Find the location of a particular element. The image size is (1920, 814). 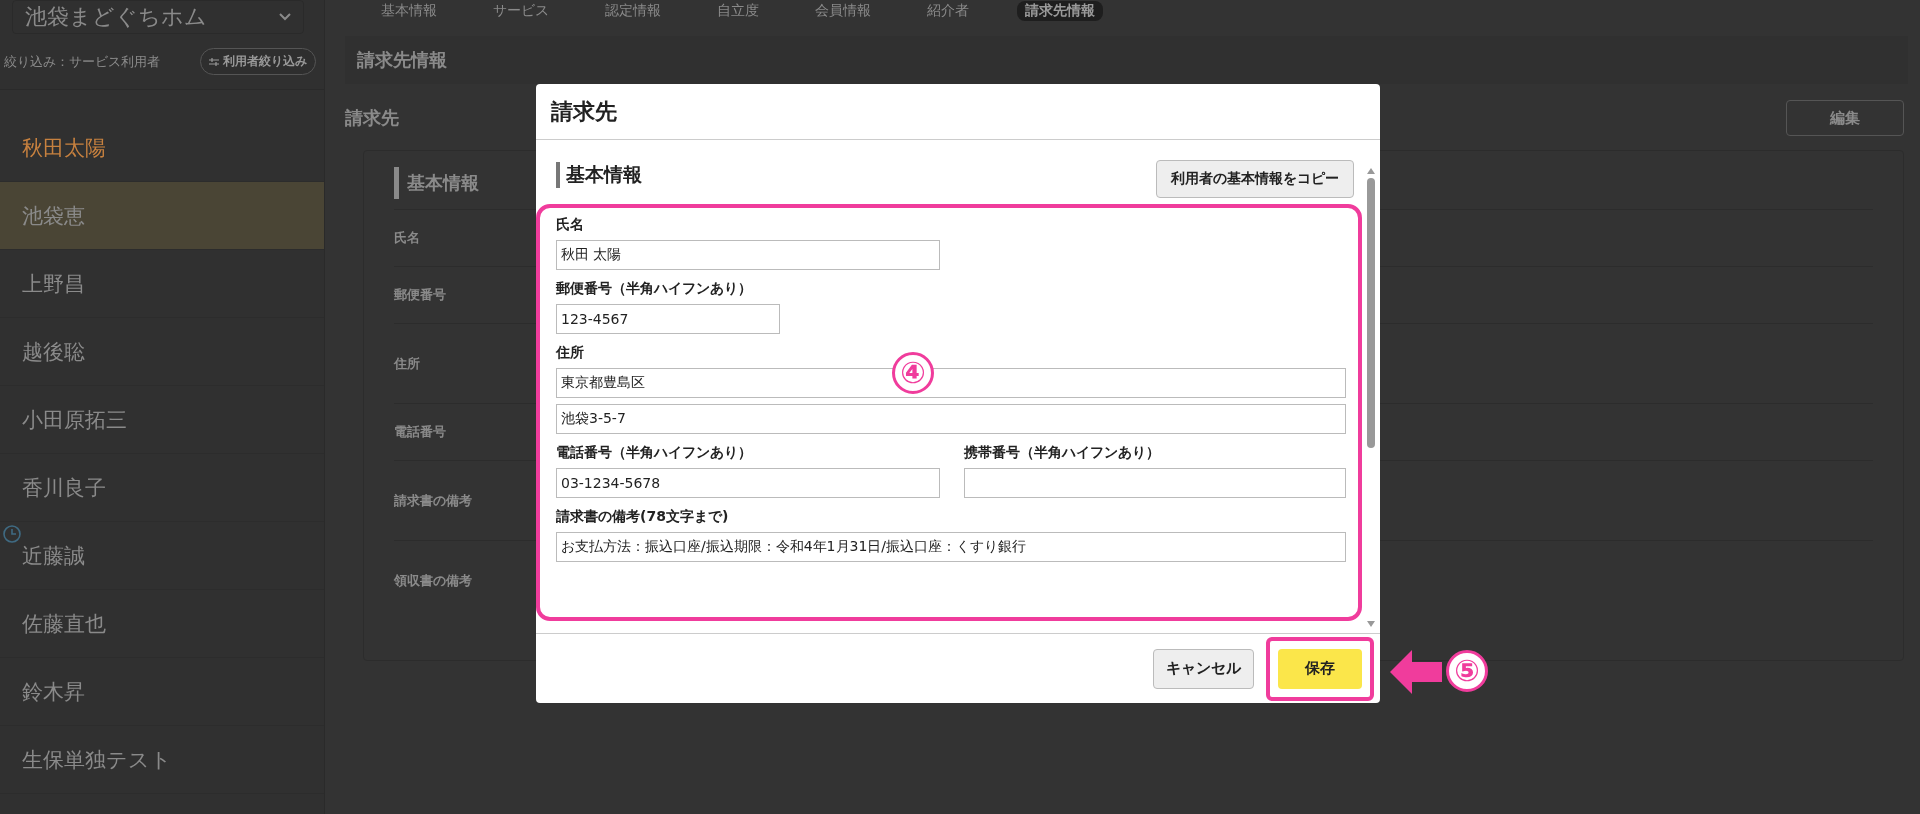

user-list-item: 鈴木昇 is located at coordinates (162, 692).